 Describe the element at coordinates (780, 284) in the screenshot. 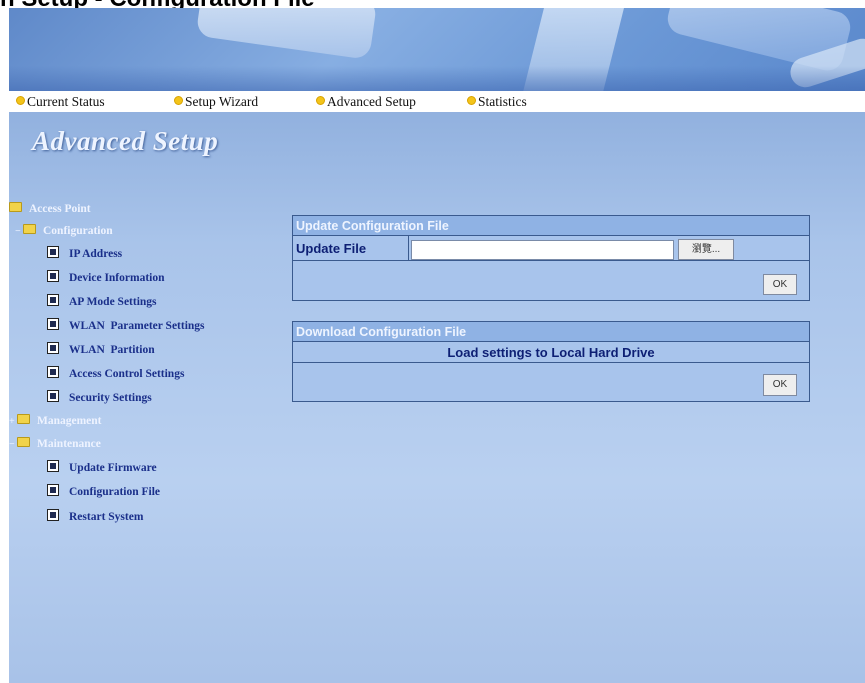

I see `update-ok-button: OK` at that location.